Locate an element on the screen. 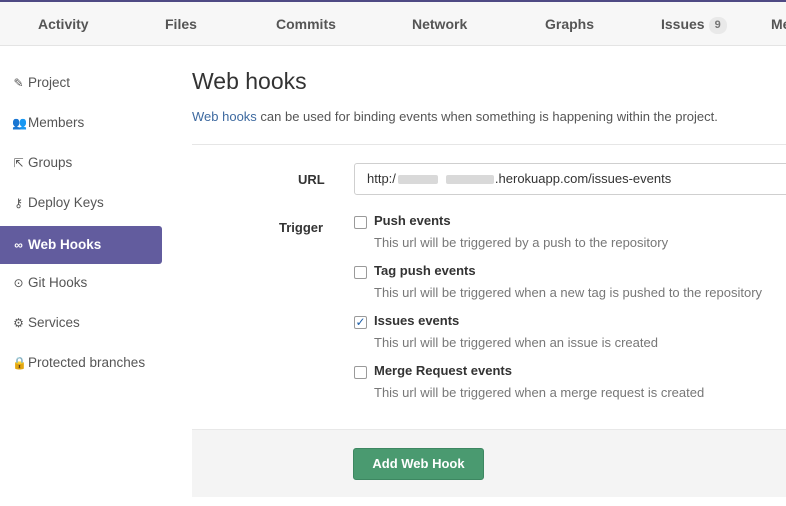  trigger-title: Push events is located at coordinates (412, 220).